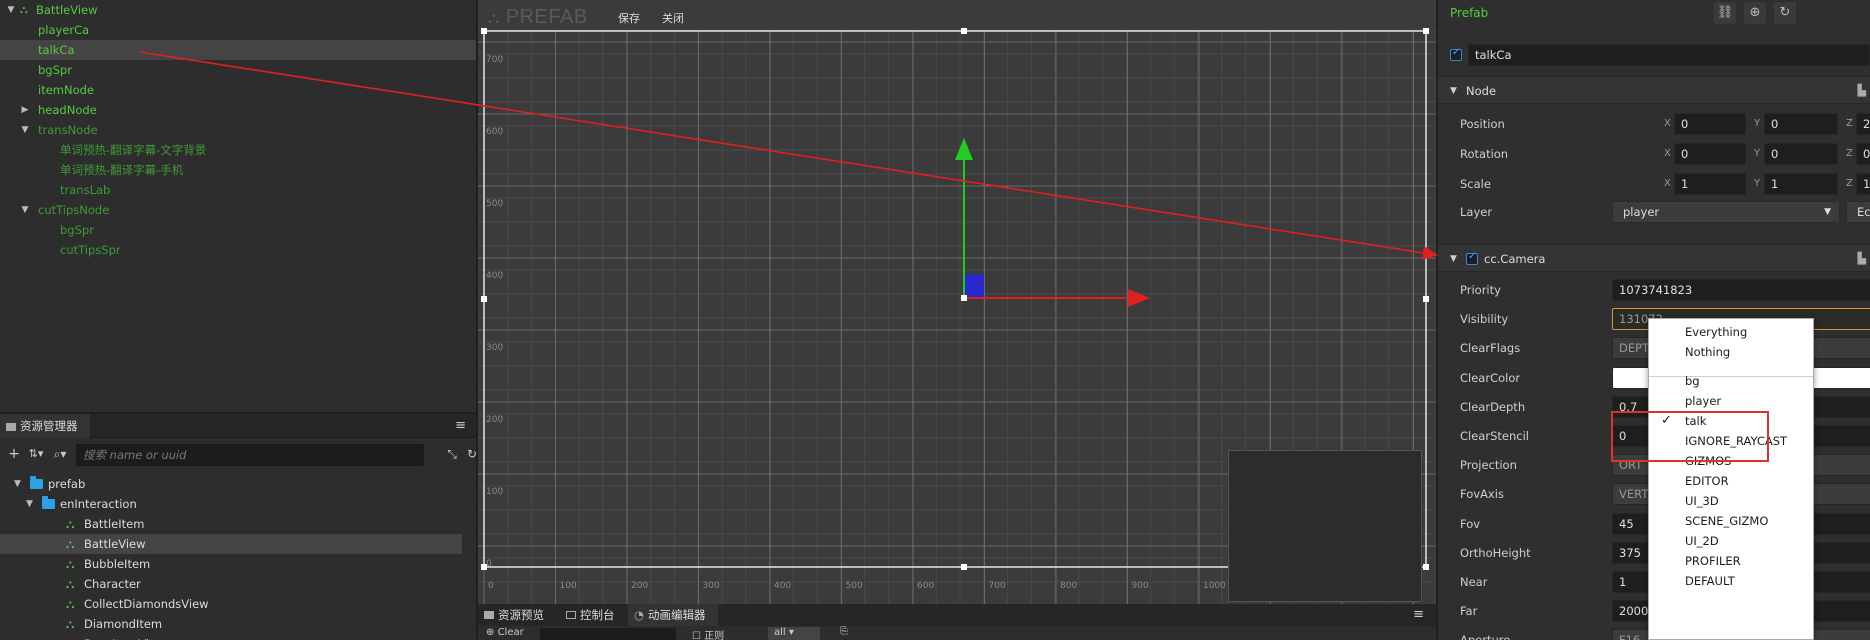 This screenshot has height=640, width=1870. What do you see at coordinates (957, 633) in the screenshot?
I see `console-toolbar: ⊕ Clear ☐ 正则 all ▾ ⎘` at bounding box center [957, 633].